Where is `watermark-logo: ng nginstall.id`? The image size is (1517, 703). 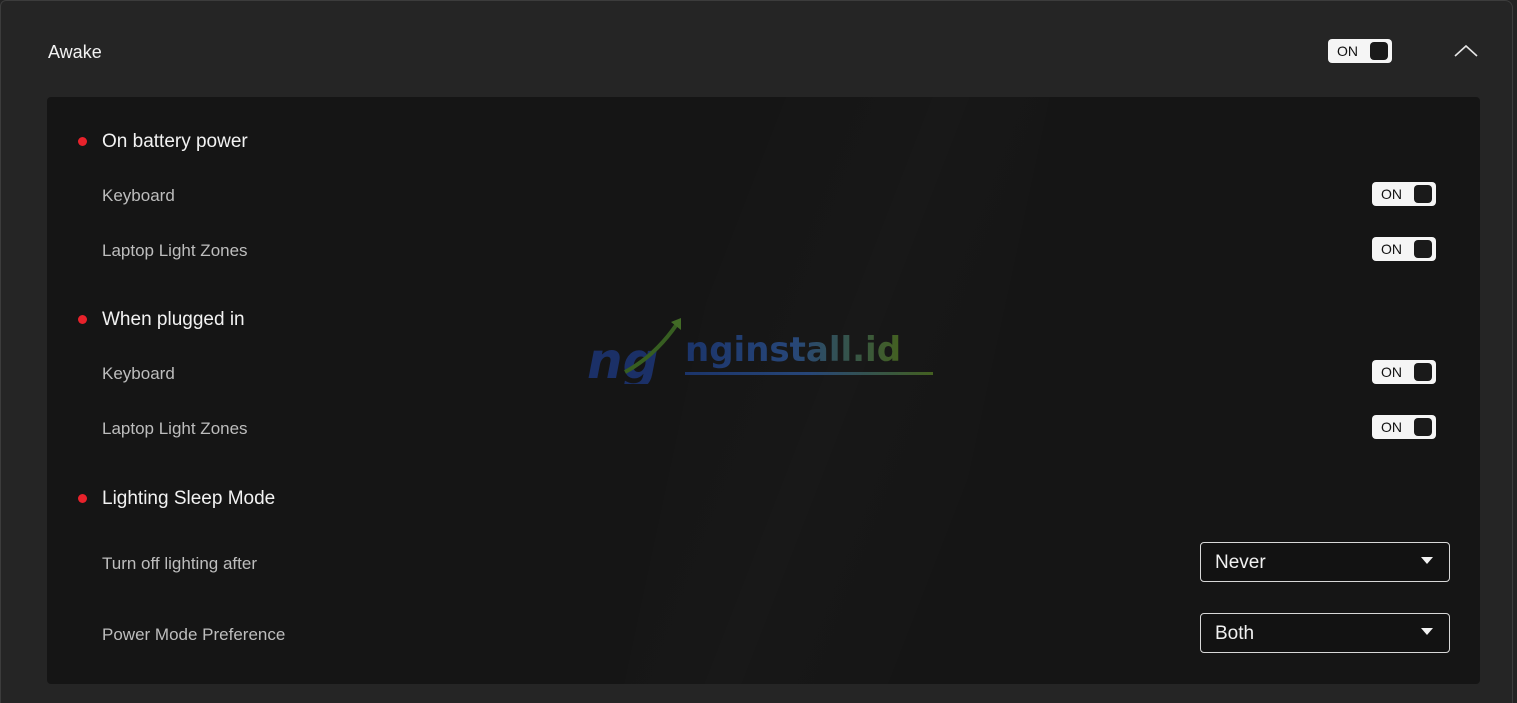
watermark-logo: ng nginstall.id is located at coordinates (760, 351).